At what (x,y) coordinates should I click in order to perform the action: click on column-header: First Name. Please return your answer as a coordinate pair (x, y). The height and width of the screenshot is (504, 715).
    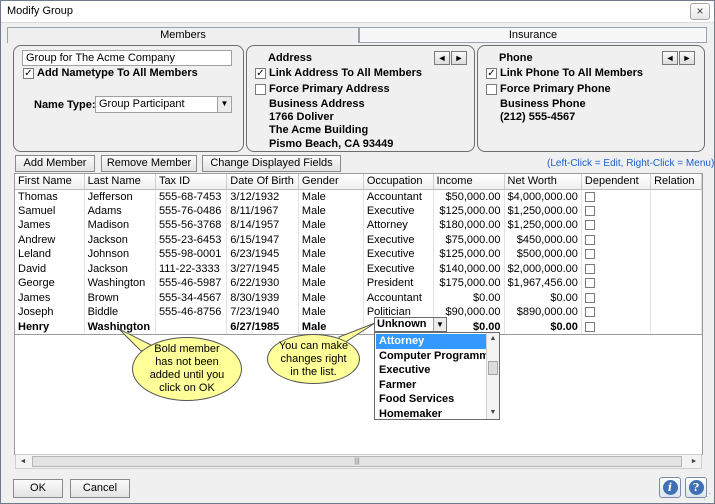
    Looking at the image, I should click on (50, 182).